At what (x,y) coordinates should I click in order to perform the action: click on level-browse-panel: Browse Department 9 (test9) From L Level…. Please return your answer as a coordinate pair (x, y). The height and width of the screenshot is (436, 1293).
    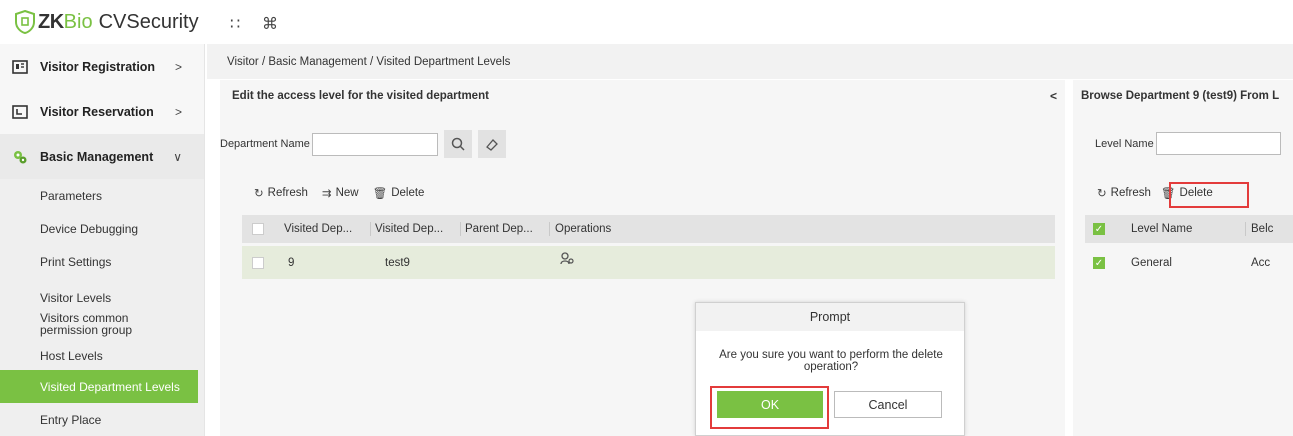
    Looking at the image, I should click on (1183, 258).